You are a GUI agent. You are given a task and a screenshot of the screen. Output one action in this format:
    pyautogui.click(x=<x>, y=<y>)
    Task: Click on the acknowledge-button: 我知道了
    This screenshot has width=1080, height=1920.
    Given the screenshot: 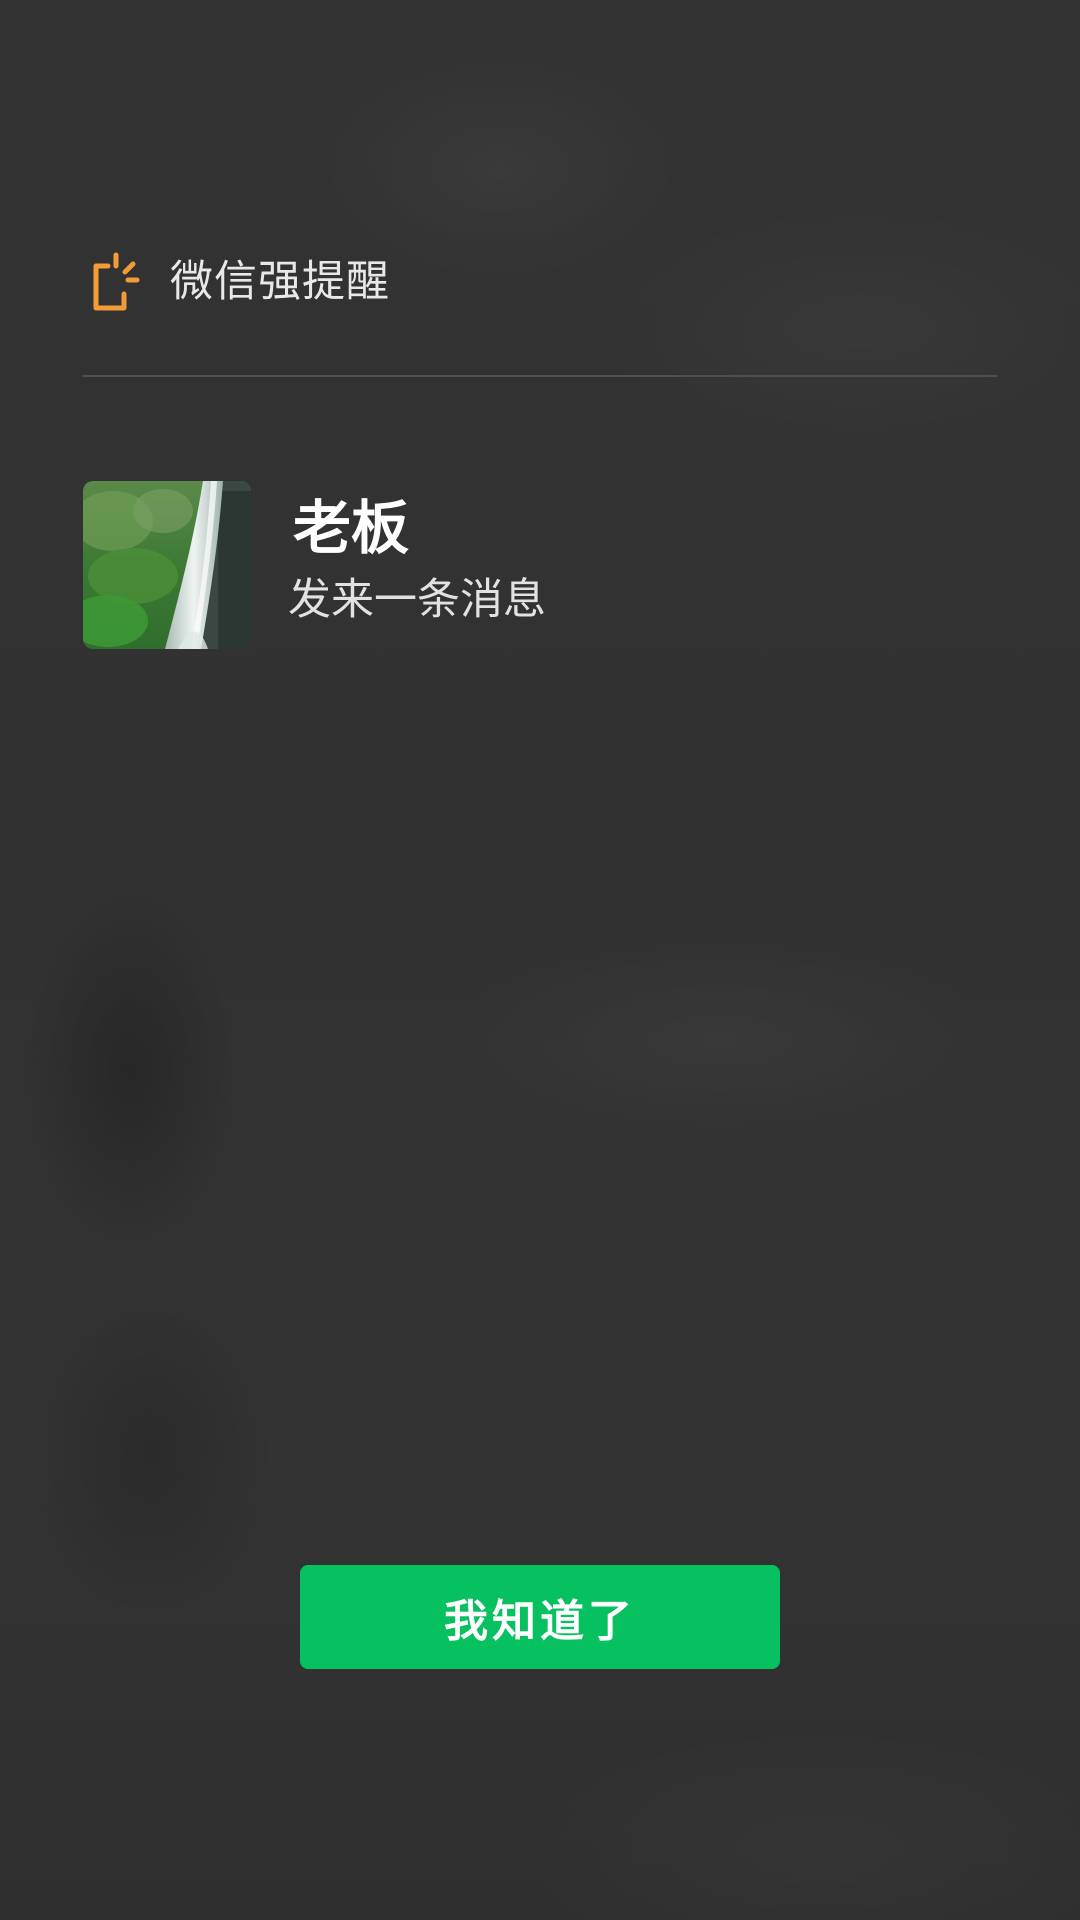 What is the action you would take?
    pyautogui.click(x=540, y=1617)
    